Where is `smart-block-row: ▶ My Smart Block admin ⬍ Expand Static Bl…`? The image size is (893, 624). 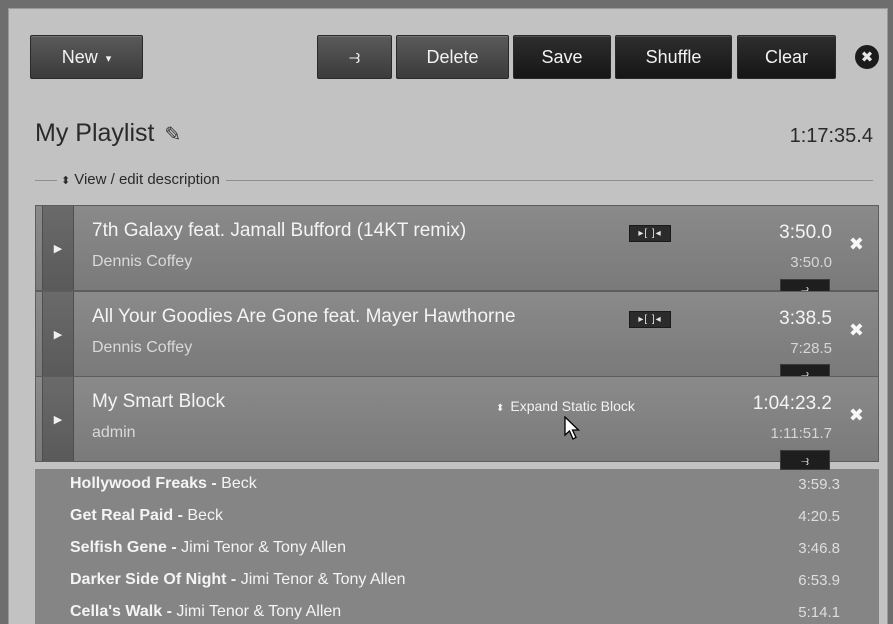 smart-block-row: ▶ My Smart Block admin ⬍ Expand Static Bl… is located at coordinates (457, 419).